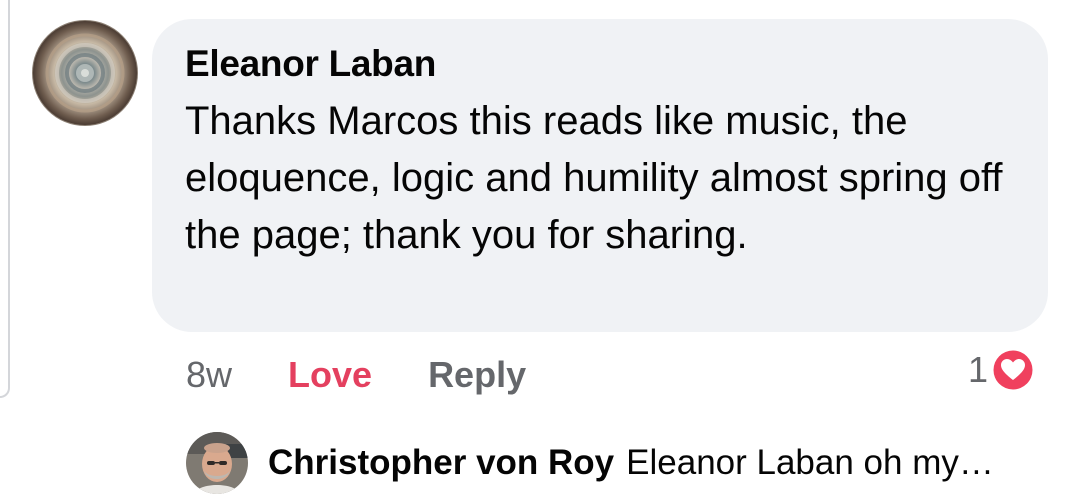 This screenshot has height=500, width=1079. I want to click on reaction-summary: 1, so click(1002, 370).